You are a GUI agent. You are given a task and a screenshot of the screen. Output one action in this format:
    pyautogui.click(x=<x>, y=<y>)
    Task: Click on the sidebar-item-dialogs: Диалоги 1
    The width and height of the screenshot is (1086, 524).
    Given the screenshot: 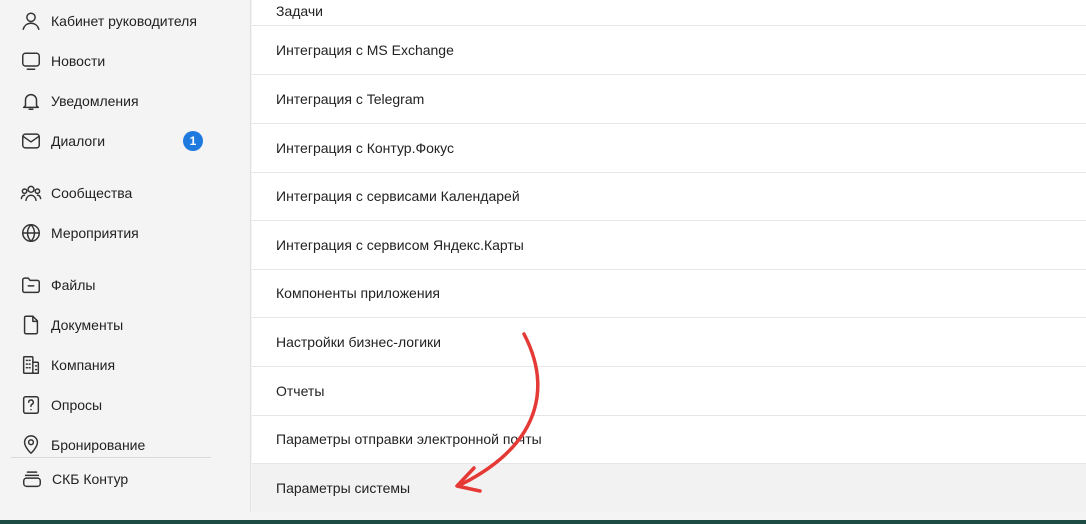 What is the action you would take?
    pyautogui.click(x=129, y=141)
    